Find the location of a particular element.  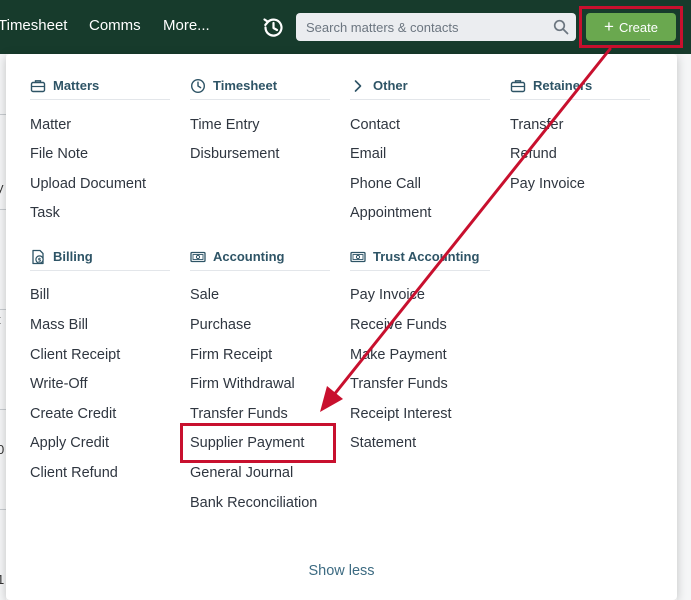

menu-item-mass-bill: Mass Bill is located at coordinates (59, 325).